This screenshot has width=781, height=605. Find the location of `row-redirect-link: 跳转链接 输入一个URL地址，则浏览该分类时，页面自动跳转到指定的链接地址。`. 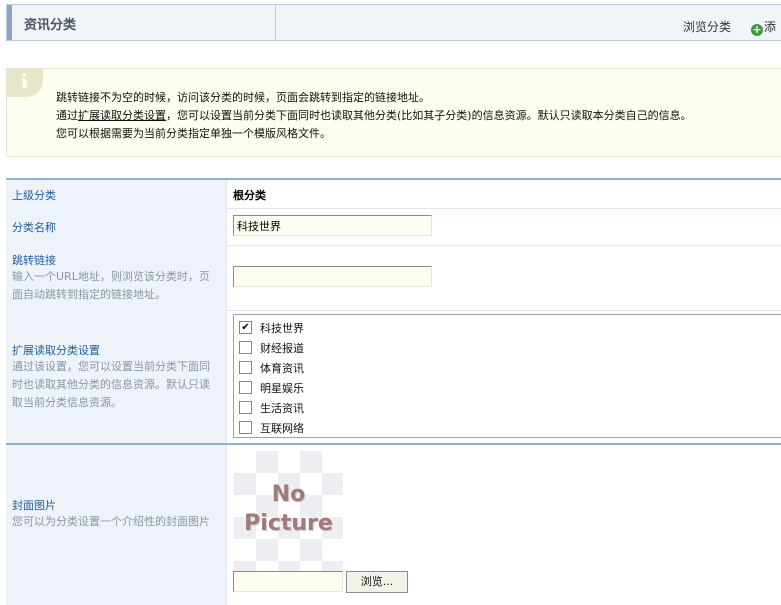

row-redirect-link: 跳转链接 输入一个URL地址，则浏览该分类时，页面自动跳转到指定的链接地址。 is located at coordinates (393, 278).